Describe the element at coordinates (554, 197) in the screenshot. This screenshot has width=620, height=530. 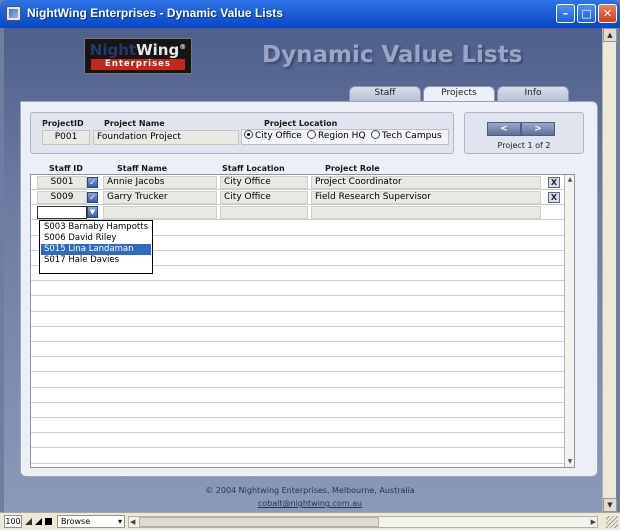
I see `row2-delete-button: X` at that location.